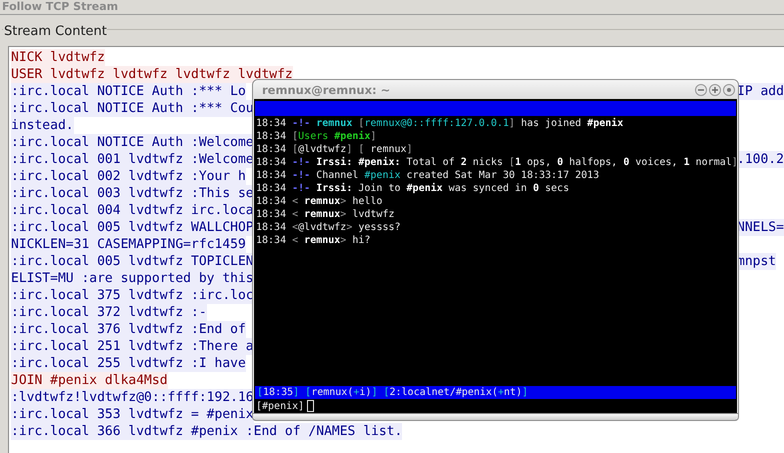 Image resolution: width=784 pixels, height=453 pixels. What do you see at coordinates (428, 175) in the screenshot?
I see `chat-line: 18:34 -!- Channel #penix created Sat Mar 30 18:33:17 2013` at bounding box center [428, 175].